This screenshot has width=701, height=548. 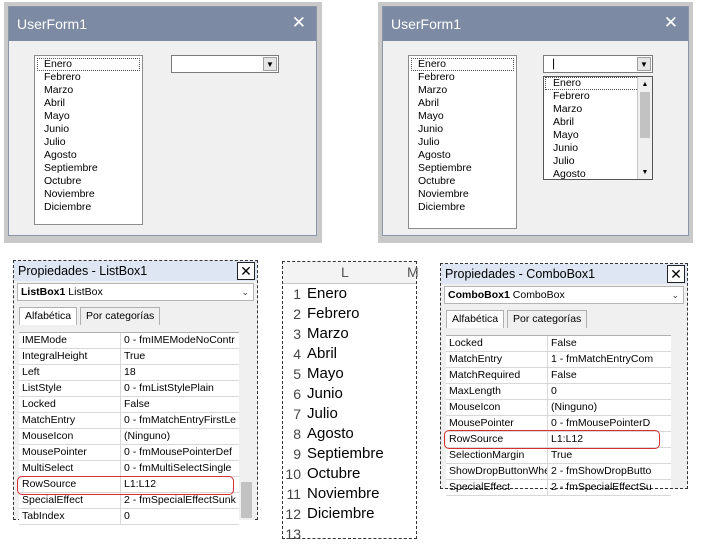 I want to click on row-number: 7, so click(x=293, y=414).